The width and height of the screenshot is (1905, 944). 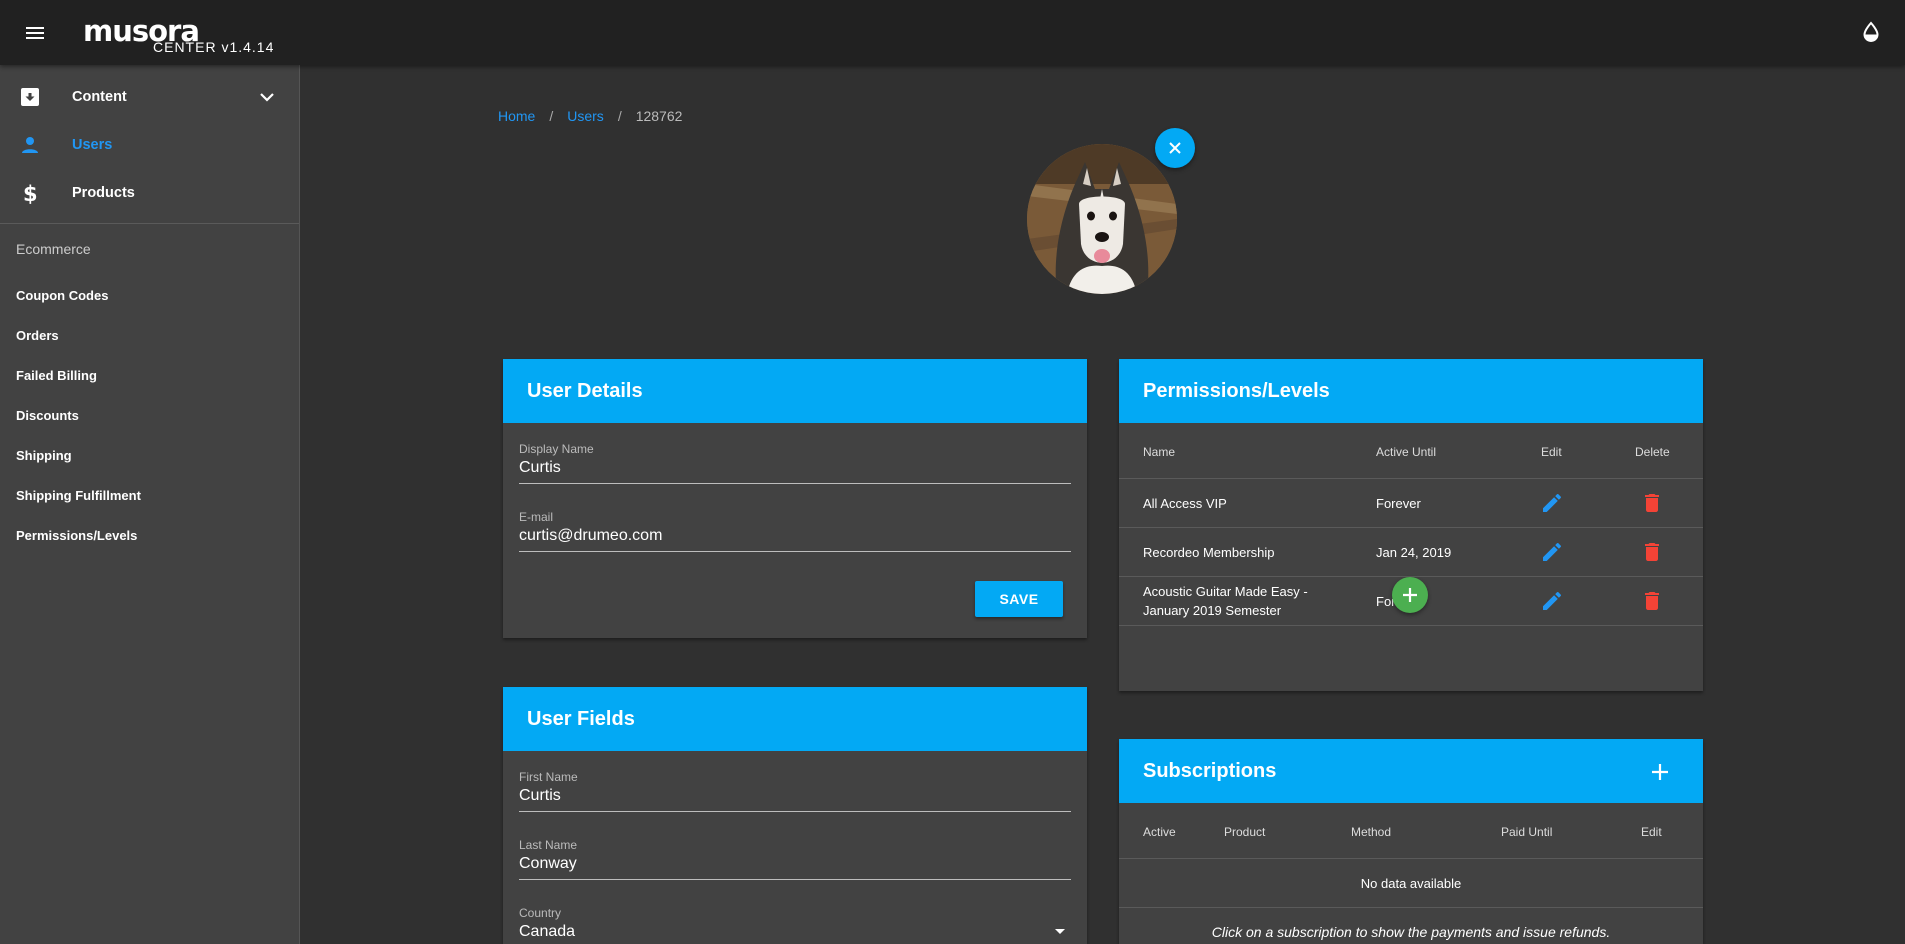 I want to click on column-header-method: Method, so click(x=1371, y=832).